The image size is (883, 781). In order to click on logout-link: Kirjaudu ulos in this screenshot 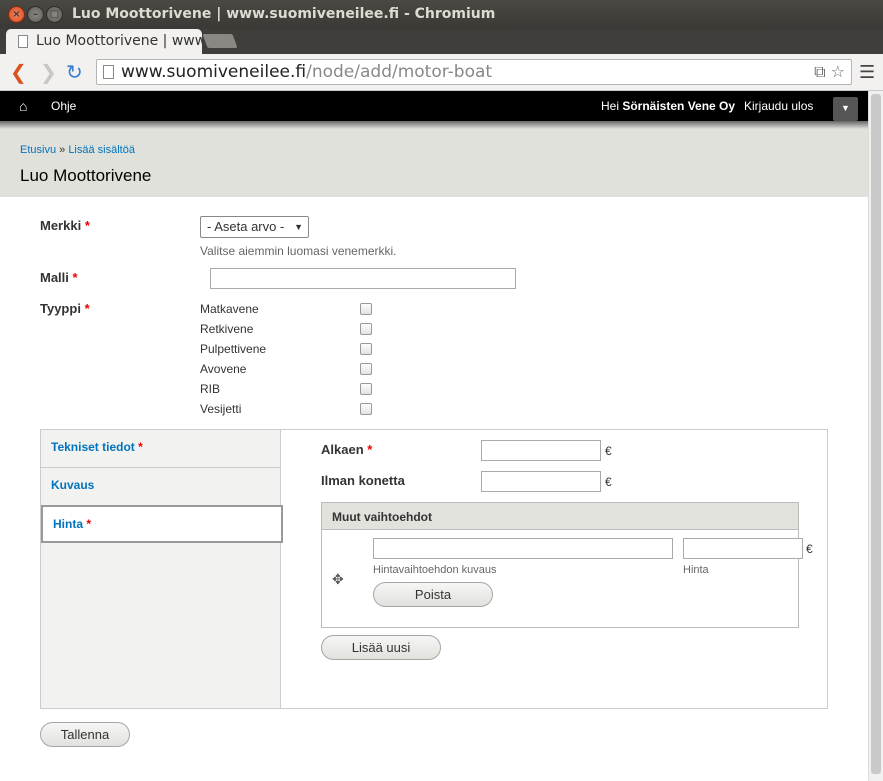, I will do `click(778, 106)`.